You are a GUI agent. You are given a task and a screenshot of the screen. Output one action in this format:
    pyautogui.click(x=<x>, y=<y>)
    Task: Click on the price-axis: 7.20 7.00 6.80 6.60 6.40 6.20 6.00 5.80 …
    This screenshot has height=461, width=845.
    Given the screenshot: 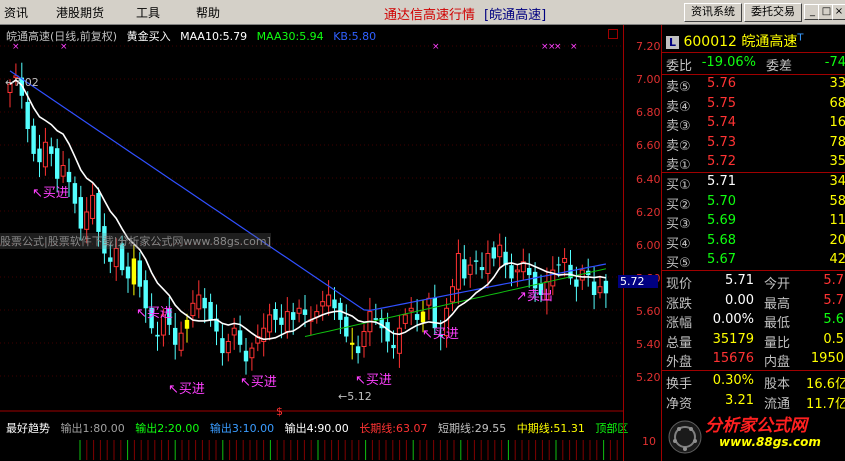 What is the action you would take?
    pyautogui.click(x=642, y=243)
    